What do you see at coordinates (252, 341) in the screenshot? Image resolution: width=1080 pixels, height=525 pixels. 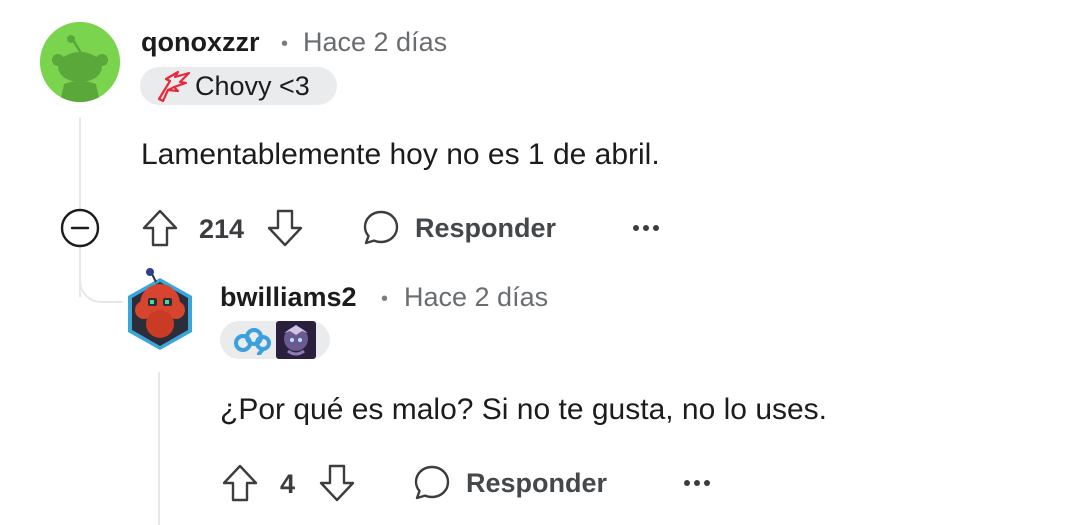 I see `cloud9-logo-icon` at bounding box center [252, 341].